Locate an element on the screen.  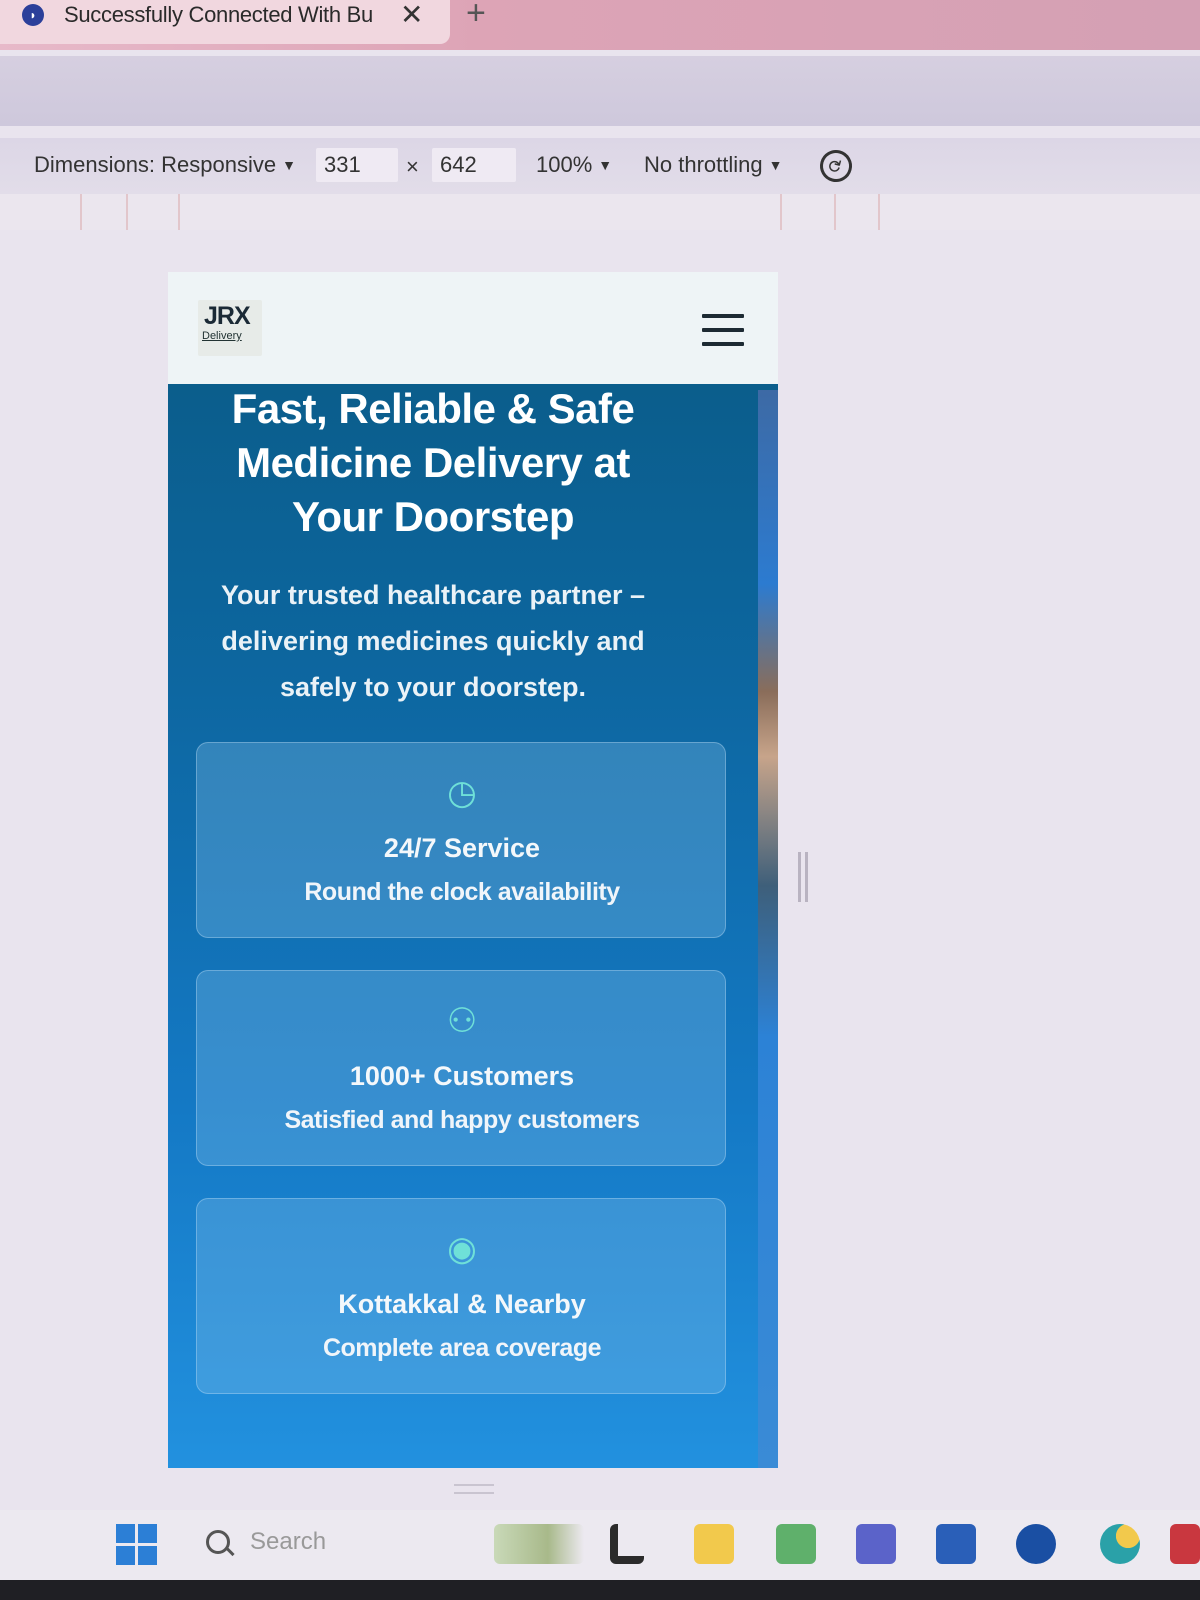
store-icon is located at coordinates (956, 1544).